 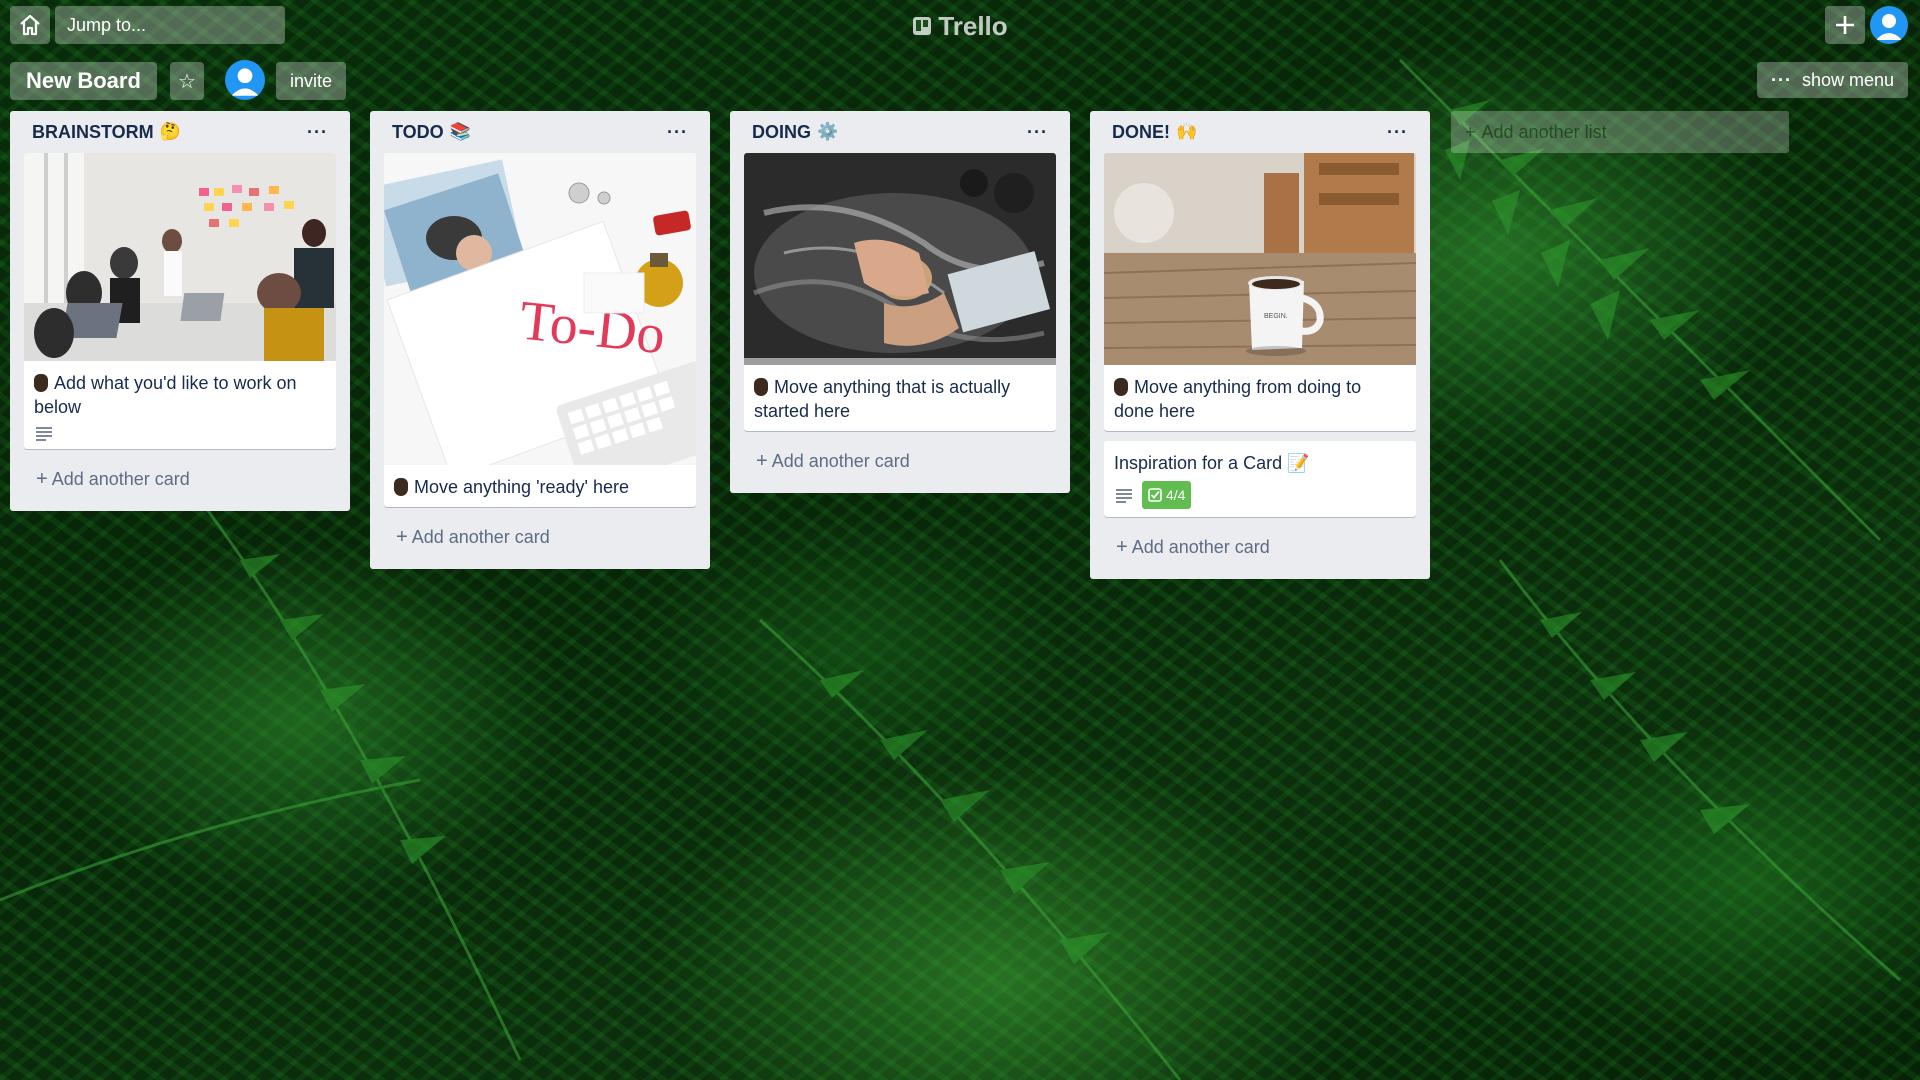 I want to click on card-title: Move anything 'ready' here, so click(x=521, y=487).